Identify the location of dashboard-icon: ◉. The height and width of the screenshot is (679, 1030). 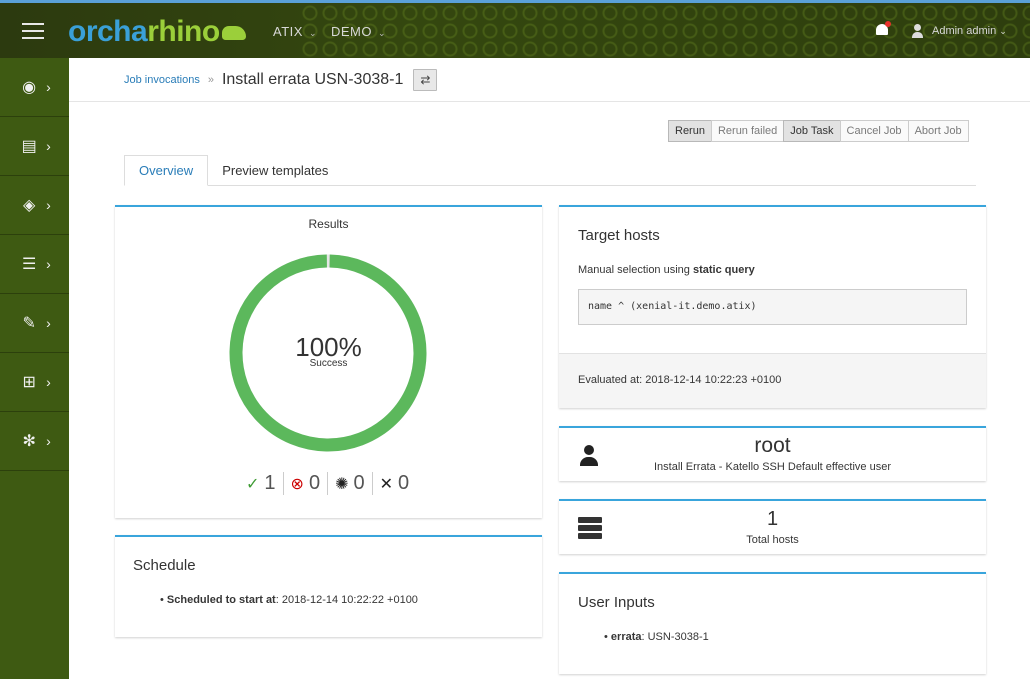
(29, 87).